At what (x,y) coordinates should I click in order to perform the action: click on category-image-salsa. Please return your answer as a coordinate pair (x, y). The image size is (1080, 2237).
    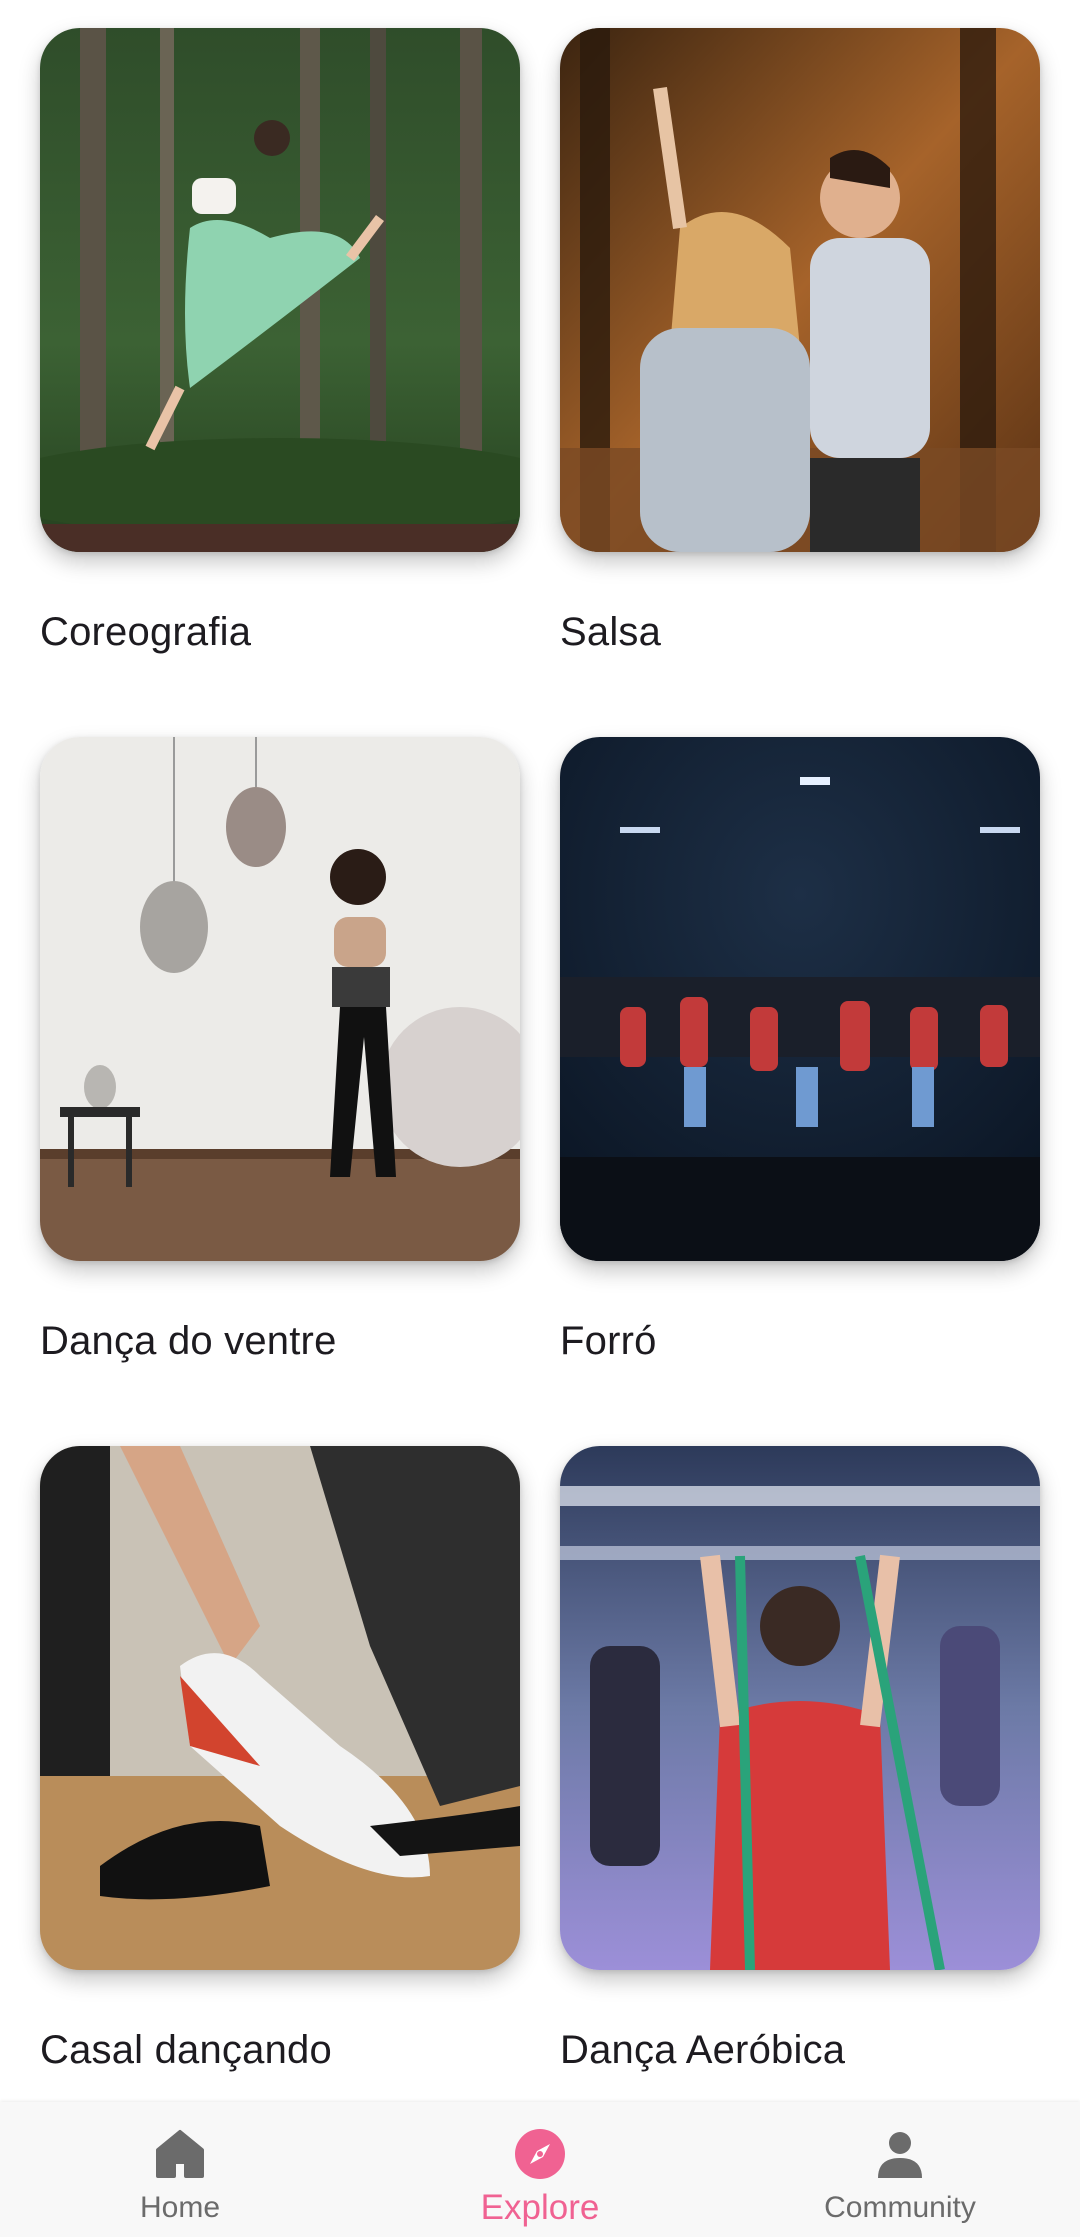
    Looking at the image, I should click on (800, 290).